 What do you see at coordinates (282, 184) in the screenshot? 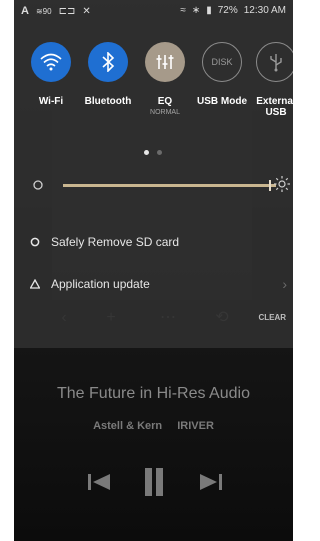
I see `brightness-high-icon` at bounding box center [282, 184].